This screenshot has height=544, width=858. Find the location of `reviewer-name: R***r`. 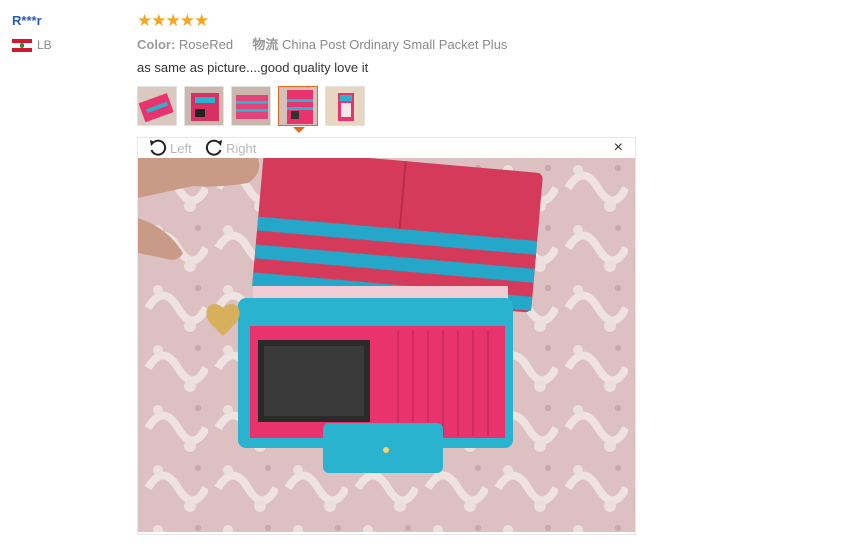

reviewer-name: R***r is located at coordinates (32, 21).